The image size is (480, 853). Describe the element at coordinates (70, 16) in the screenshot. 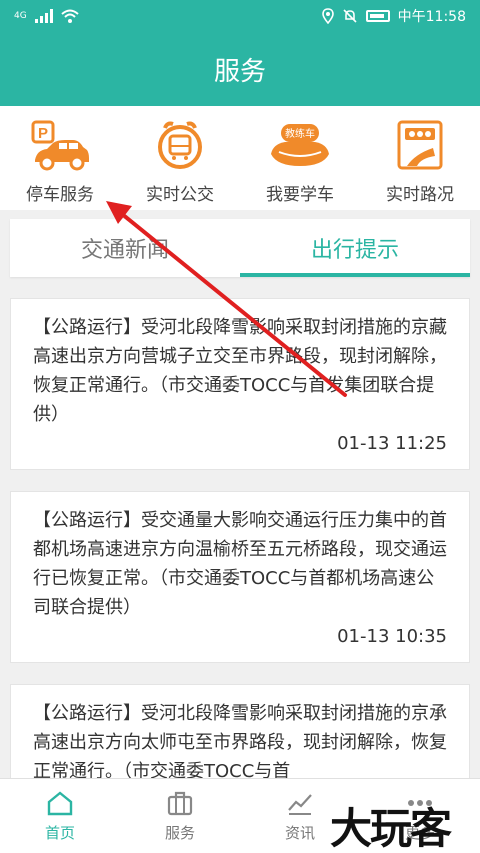

I see `wifi-icon` at that location.